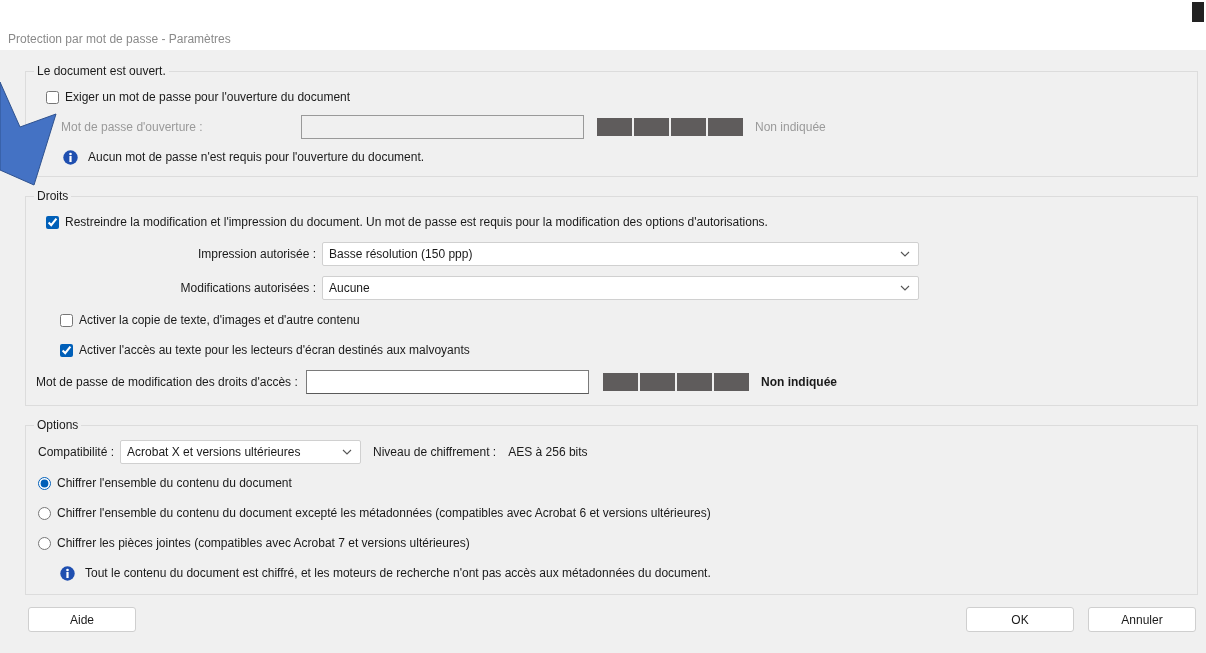 The height and width of the screenshot is (653, 1206). Describe the element at coordinates (256, 157) in the screenshot. I see `info-text: Aucun mot de passe n'est requis pour l'ouverture du document.` at that location.